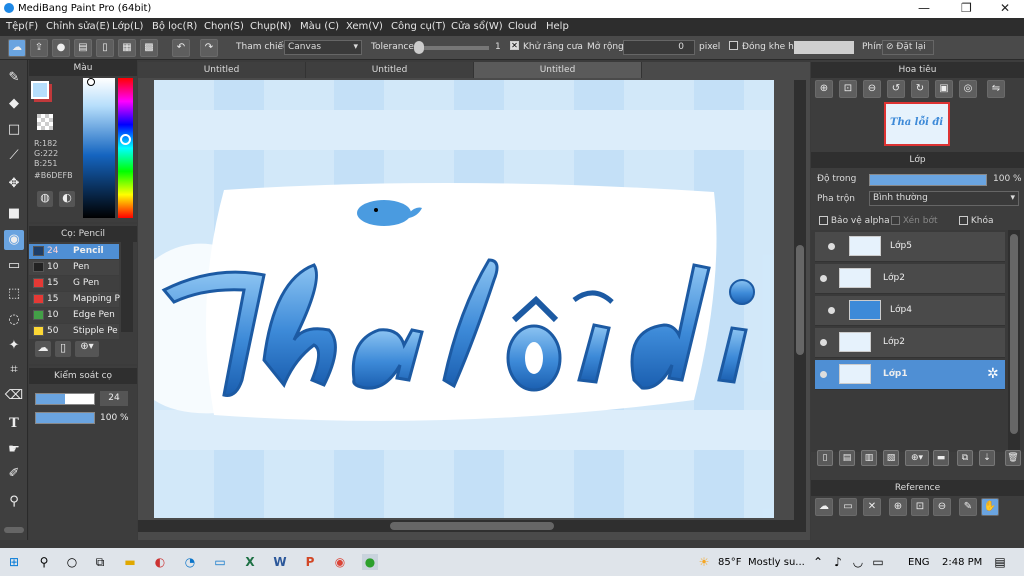 This screenshot has width=1024, height=576. What do you see at coordinates (39, 48) in the screenshot?
I see `upload-icon: ⇪` at bounding box center [39, 48].